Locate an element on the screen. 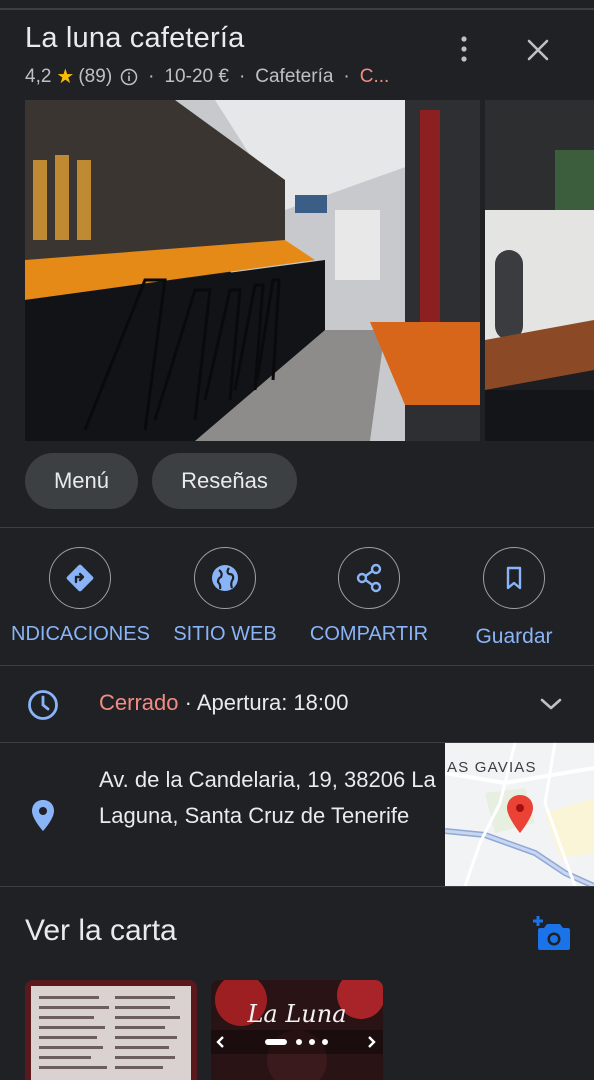 The width and height of the screenshot is (594, 1080). chevron-down-icon is located at coordinates (551, 704).